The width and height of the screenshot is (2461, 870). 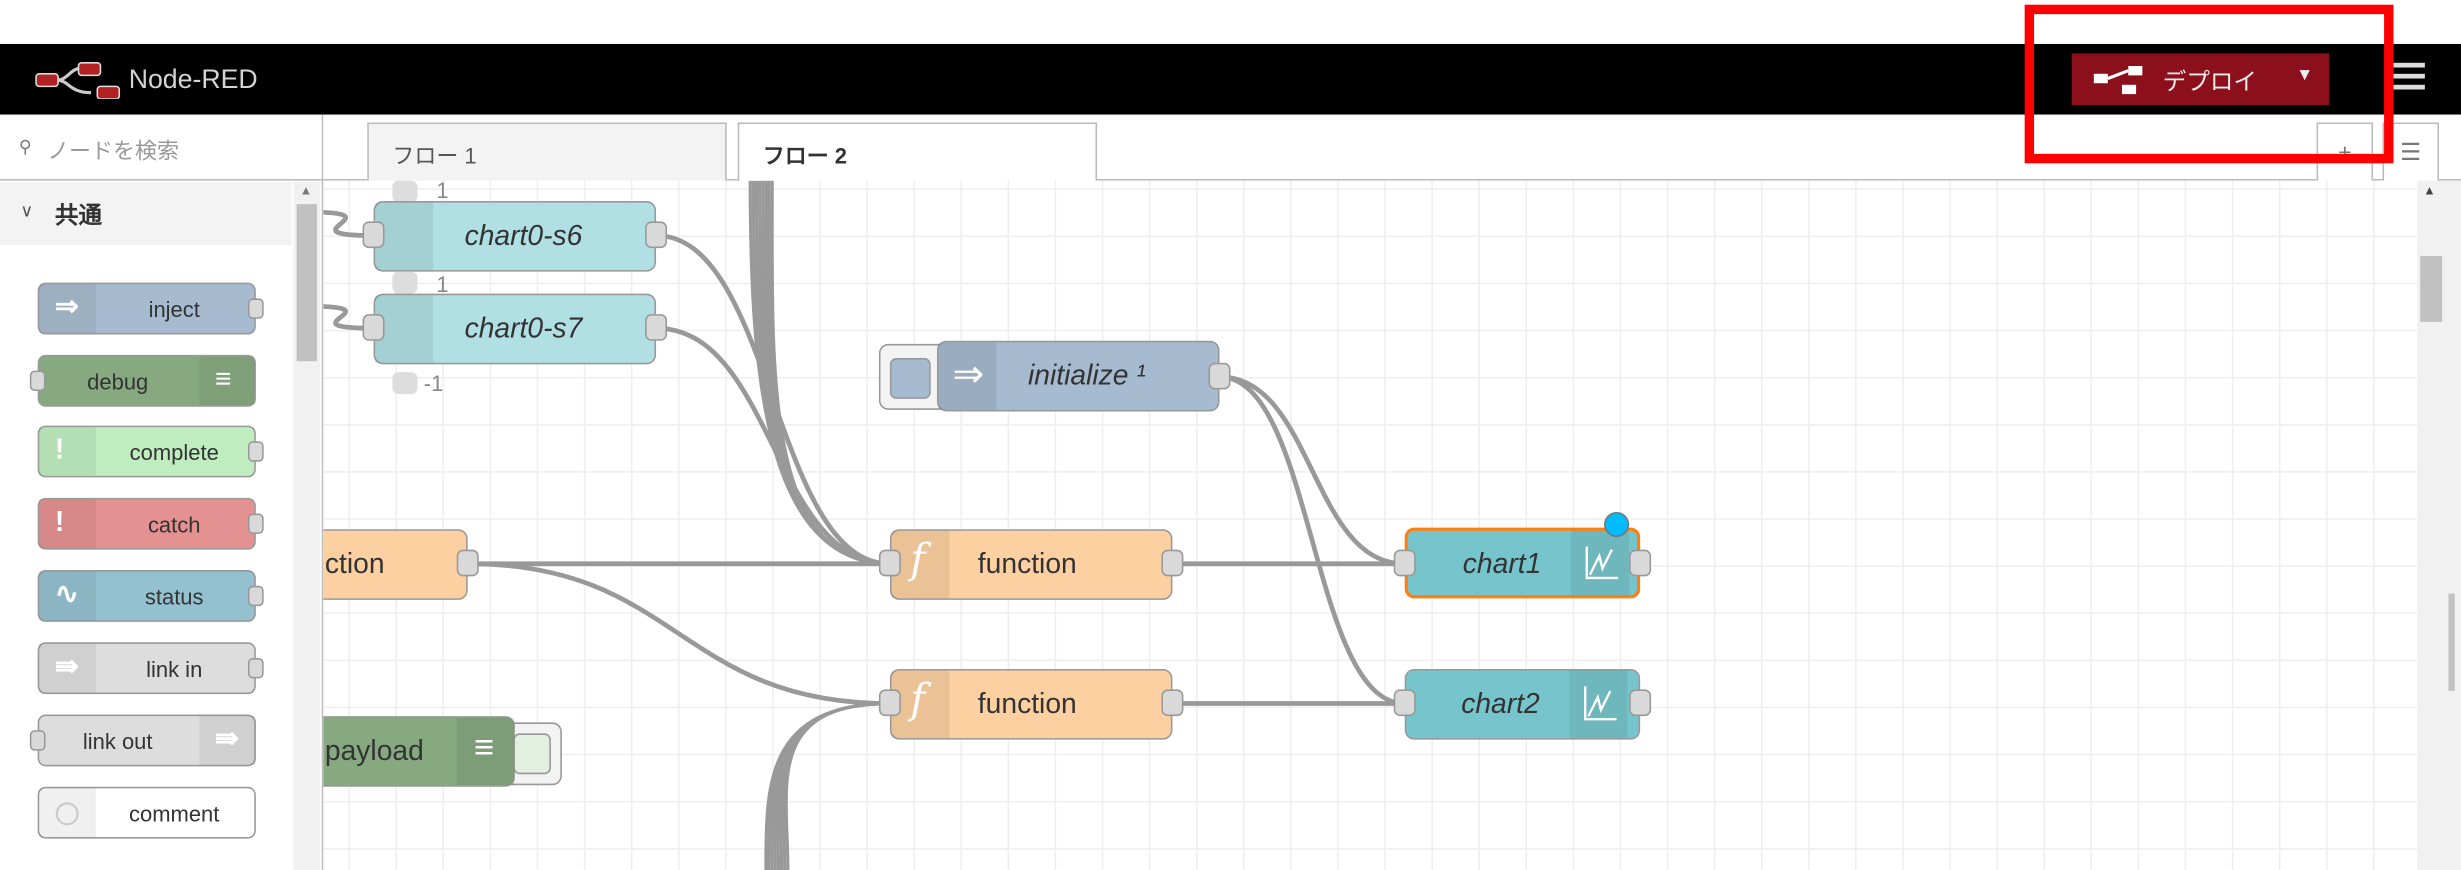 I want to click on search-icon: ⚲, so click(x=25, y=148).